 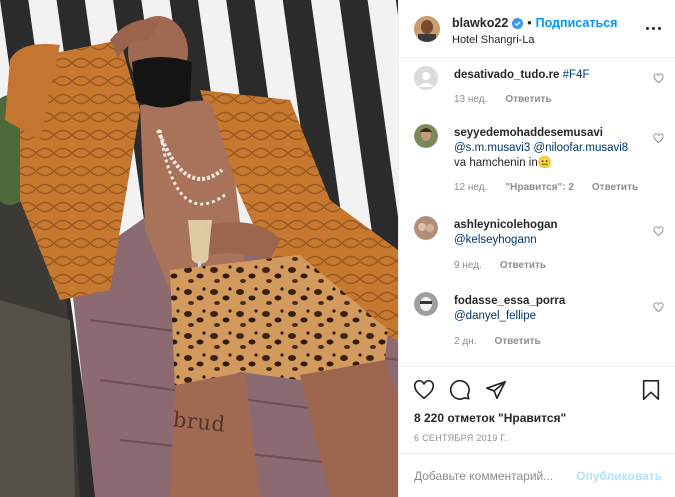 What do you see at coordinates (470, 99) in the screenshot?
I see `comment-time: 13 нед.` at bounding box center [470, 99].